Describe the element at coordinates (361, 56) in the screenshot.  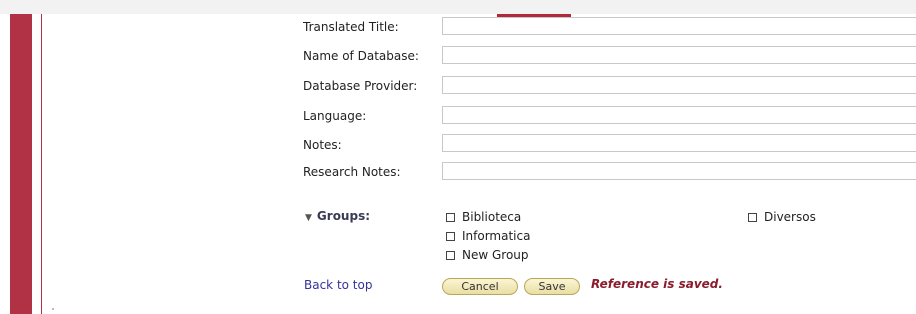
I see `name-of-database-label: Name of Database:` at that location.